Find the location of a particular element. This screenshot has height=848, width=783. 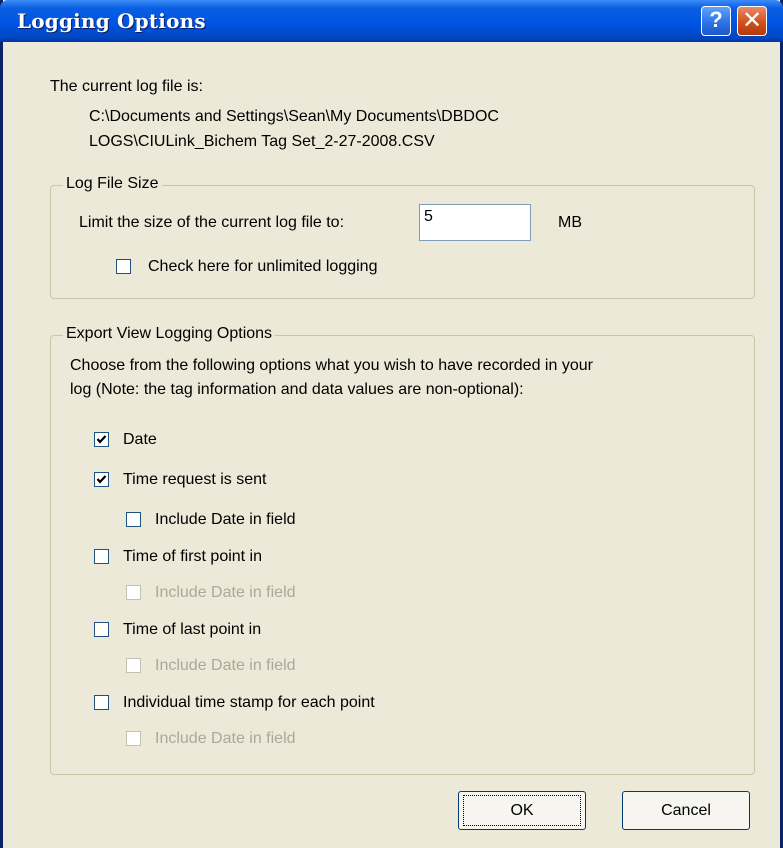

size-unit-label: MB is located at coordinates (570, 222).